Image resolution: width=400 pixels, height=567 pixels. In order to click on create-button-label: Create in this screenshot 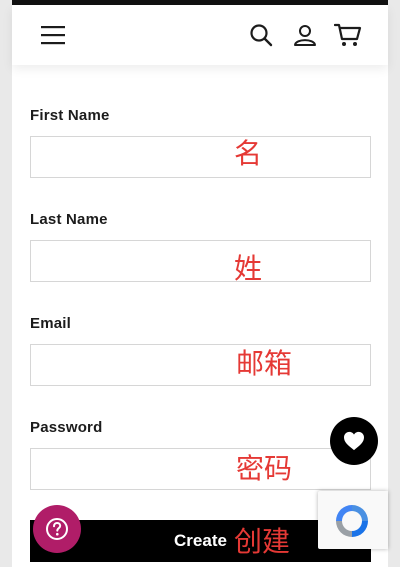, I will do `click(200, 540)`.